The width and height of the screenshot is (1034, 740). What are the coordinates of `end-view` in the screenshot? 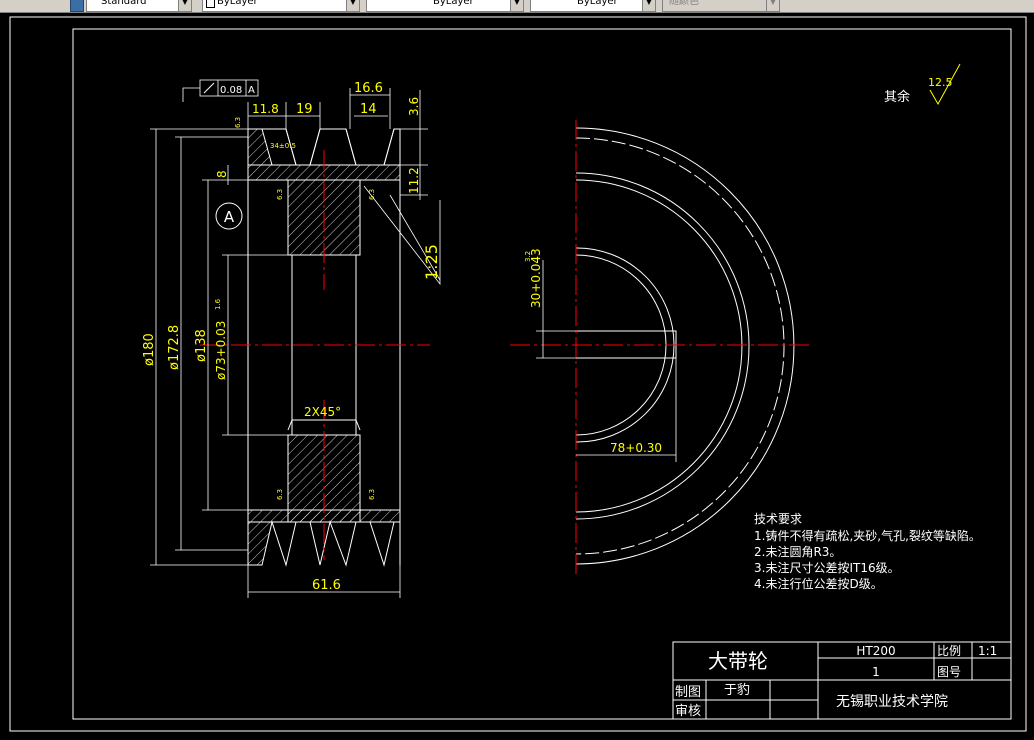 It's located at (685, 346).